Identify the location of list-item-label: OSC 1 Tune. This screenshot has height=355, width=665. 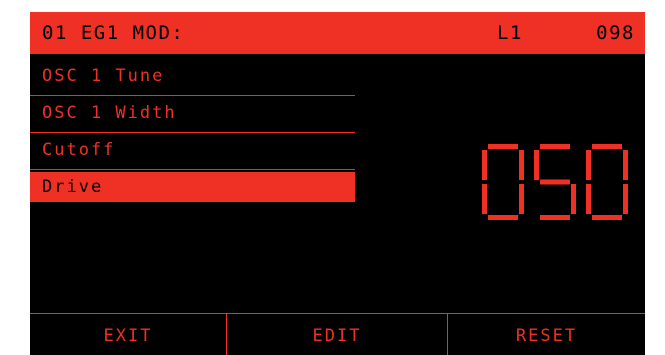
(103, 76).